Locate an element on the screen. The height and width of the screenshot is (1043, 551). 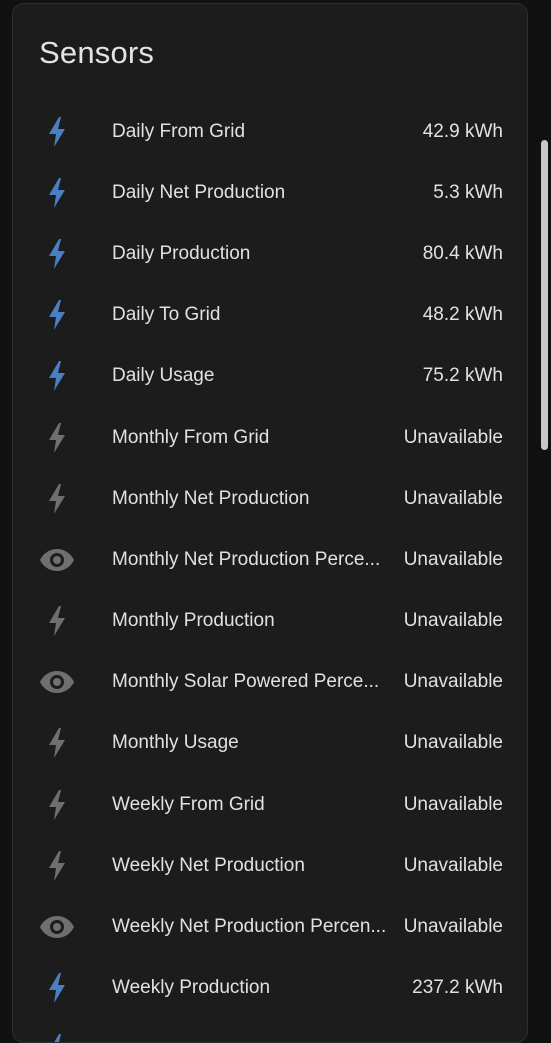
card-title: Sensors is located at coordinates (97, 52).